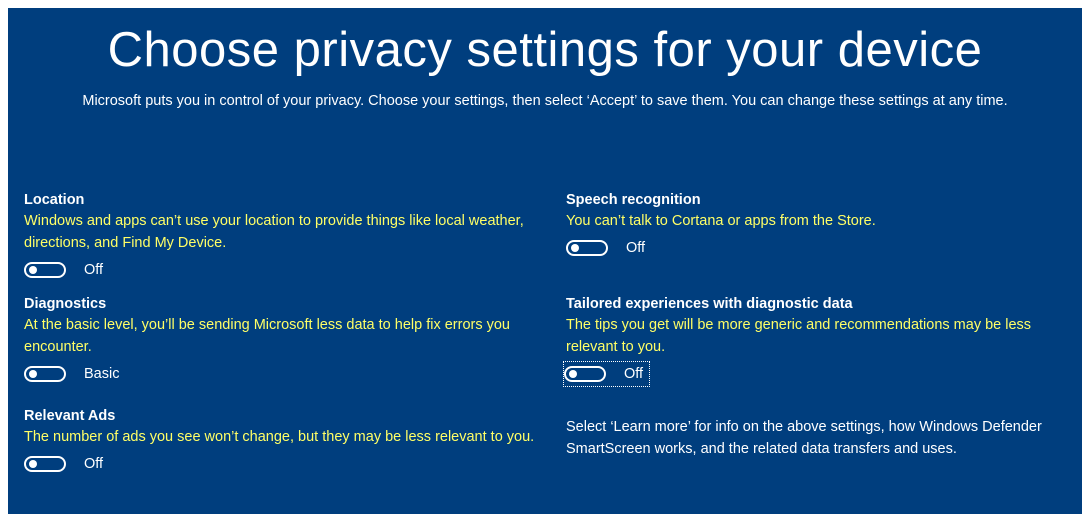 The height and width of the screenshot is (514, 1082). Describe the element at coordinates (65, 304) in the screenshot. I see `setting-title-diagnostics: Diagnostics` at that location.